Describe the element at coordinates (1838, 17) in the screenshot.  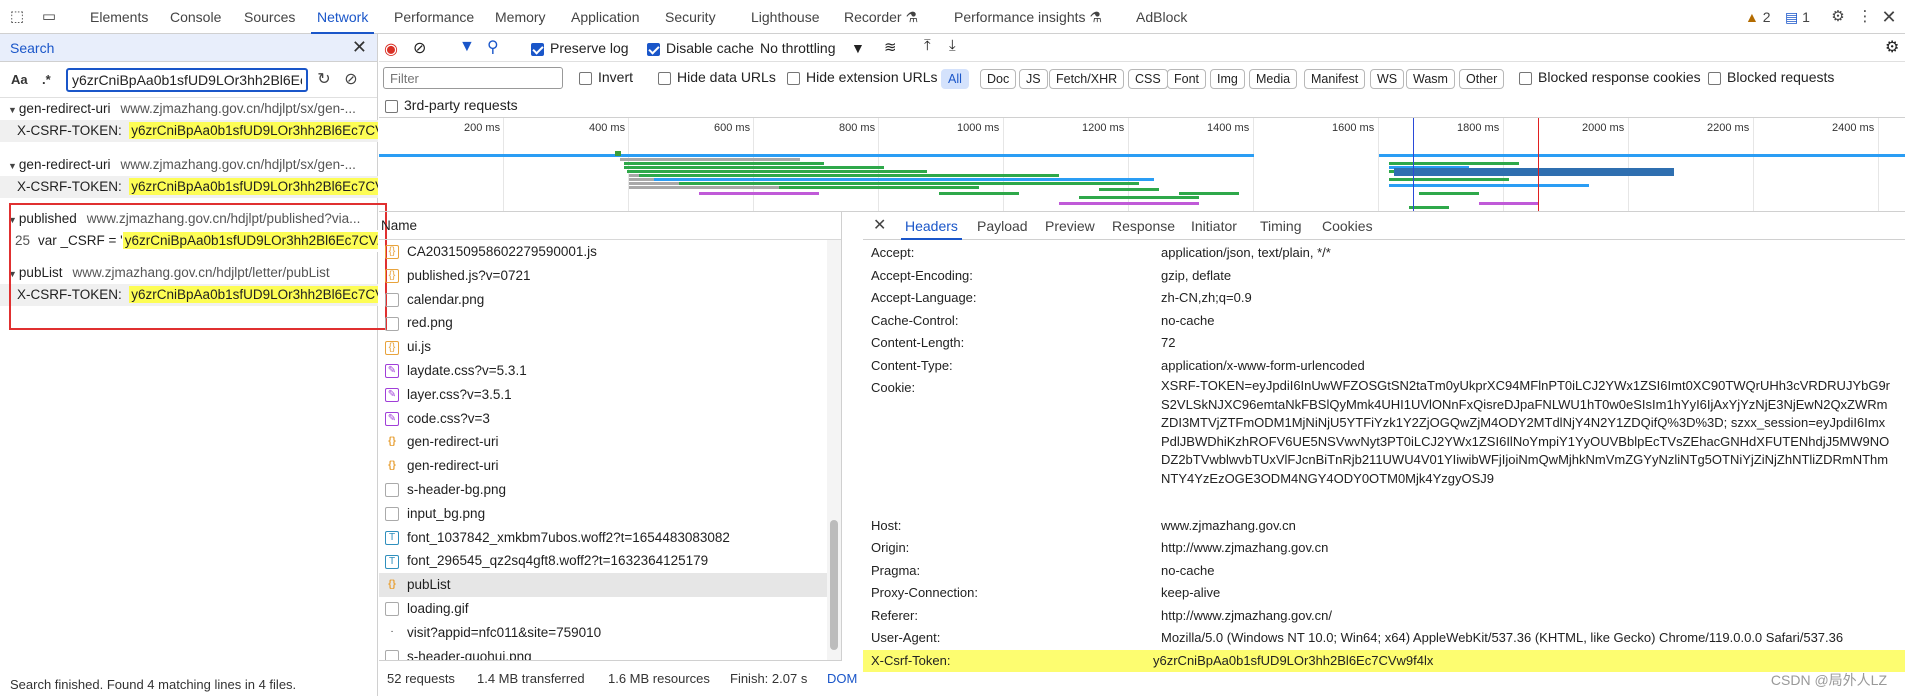
I see `settings-gear-icon: ⚙` at that location.